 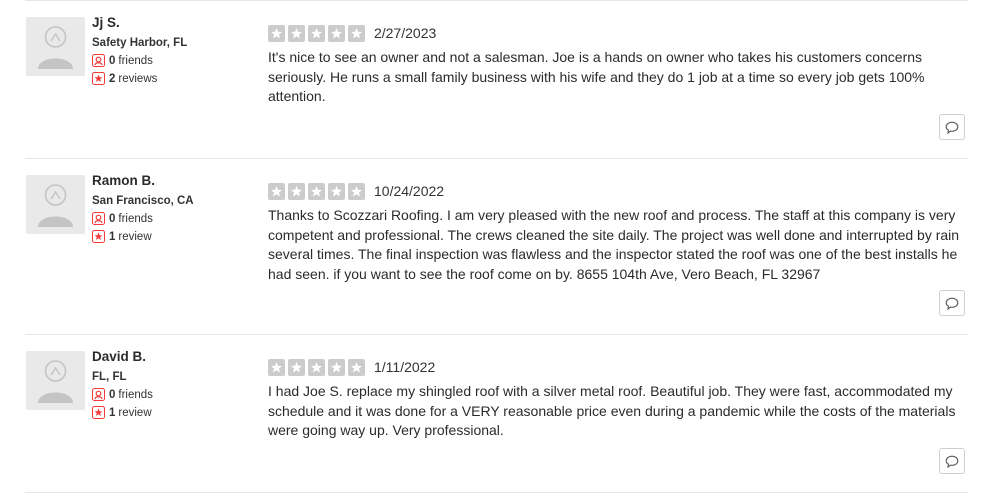 I want to click on user-location: FL, FL, so click(x=109, y=377).